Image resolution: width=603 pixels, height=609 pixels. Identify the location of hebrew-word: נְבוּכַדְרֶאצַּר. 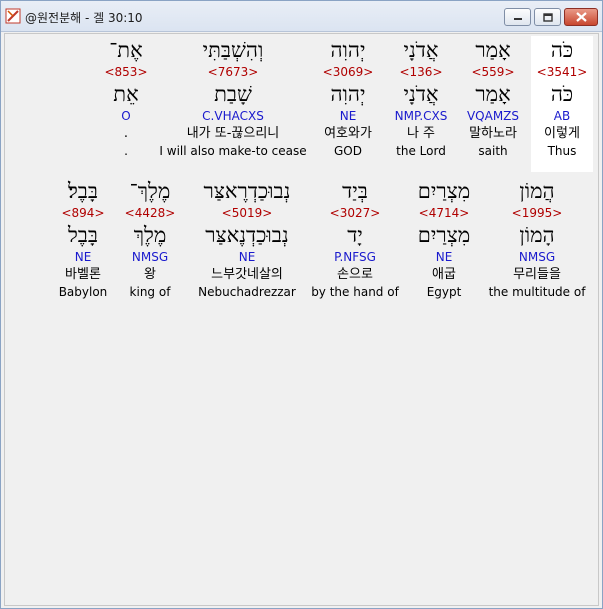
(247, 191).